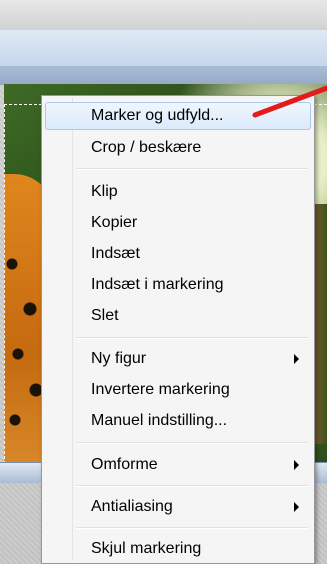 The image size is (327, 564). Describe the element at coordinates (163, 57) in the screenshot. I see `canvas-frame-header` at that location.